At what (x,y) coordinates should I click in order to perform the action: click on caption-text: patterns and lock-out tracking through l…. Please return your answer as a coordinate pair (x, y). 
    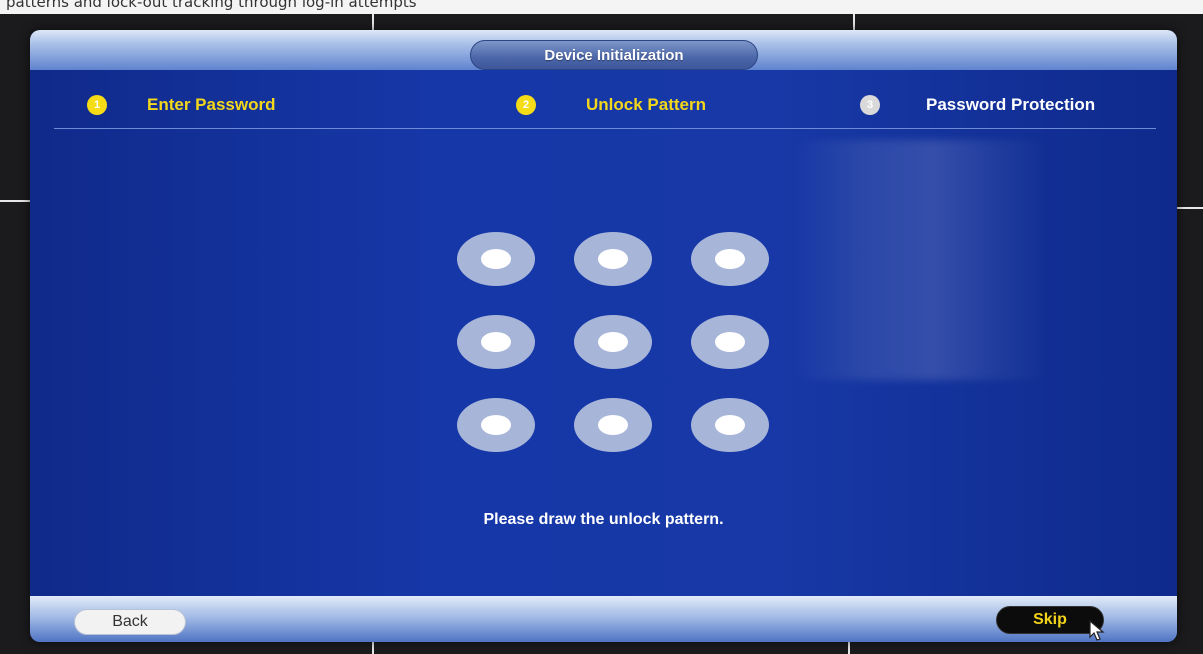
    Looking at the image, I should click on (211, 5).